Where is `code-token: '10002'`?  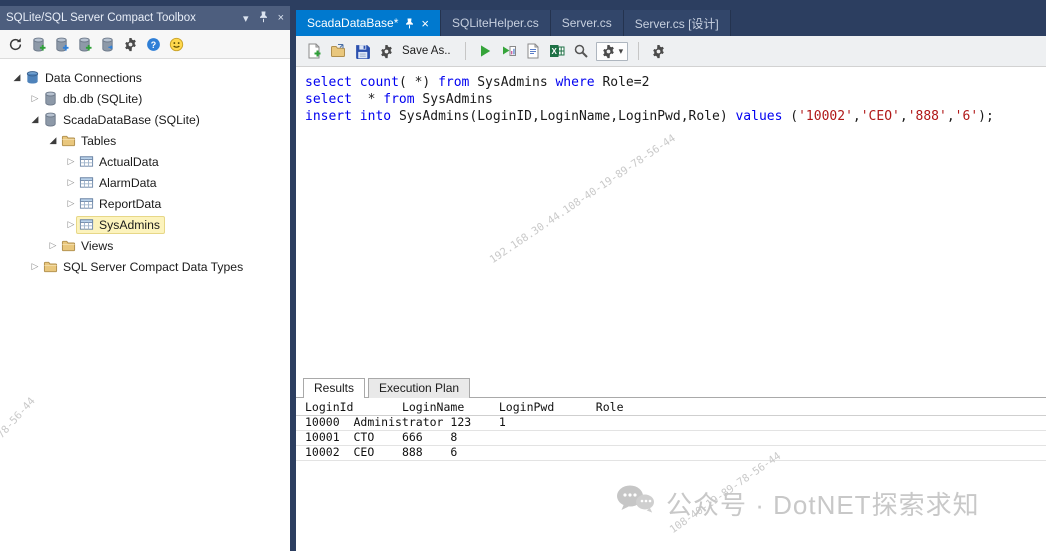 code-token: '10002' is located at coordinates (825, 116).